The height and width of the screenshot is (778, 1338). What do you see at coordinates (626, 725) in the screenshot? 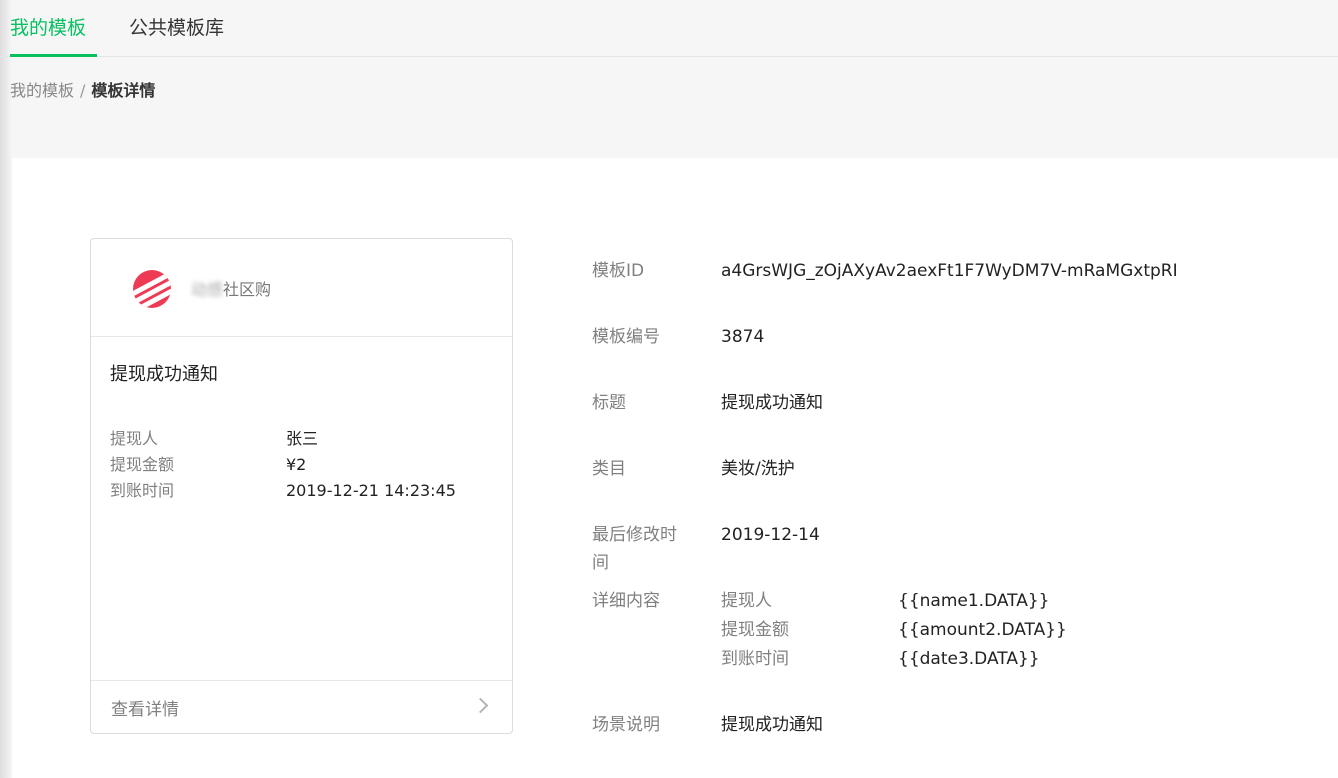
I see `scene-label: 场景说明` at bounding box center [626, 725].